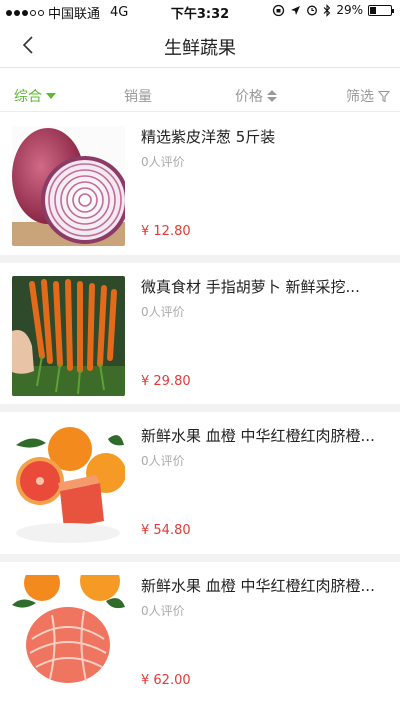 The image size is (400, 711). Describe the element at coordinates (296, 10) in the screenshot. I see `location-arrow-icon` at that location.